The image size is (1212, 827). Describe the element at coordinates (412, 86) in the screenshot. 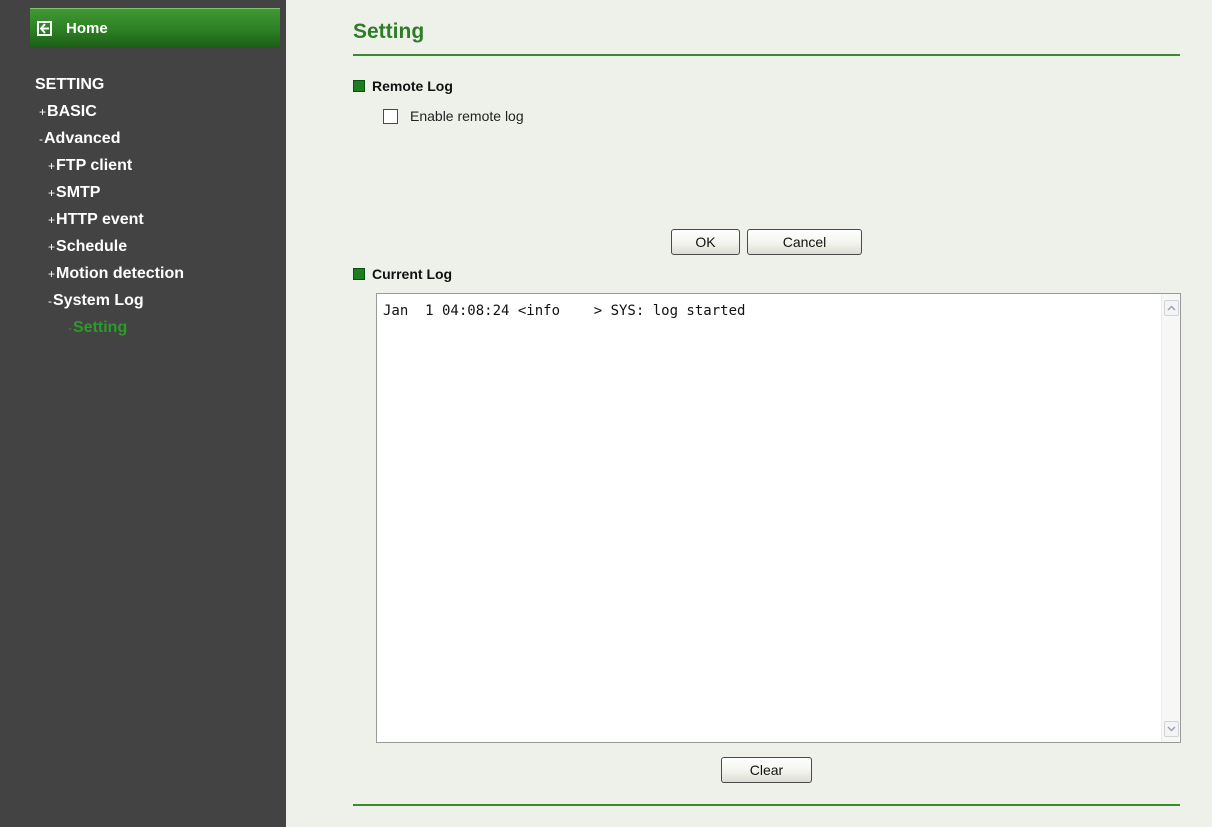

I see `section-title-text: Remote Log` at that location.